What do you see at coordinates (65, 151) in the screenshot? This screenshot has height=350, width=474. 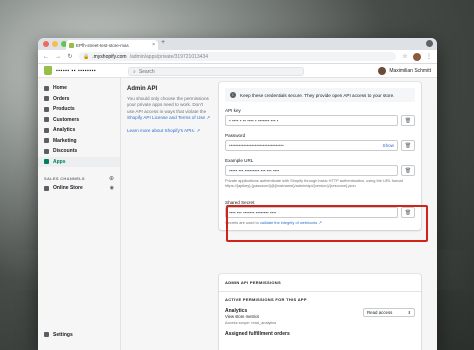 I see `sidebar-item-label: Discounts` at bounding box center [65, 151].